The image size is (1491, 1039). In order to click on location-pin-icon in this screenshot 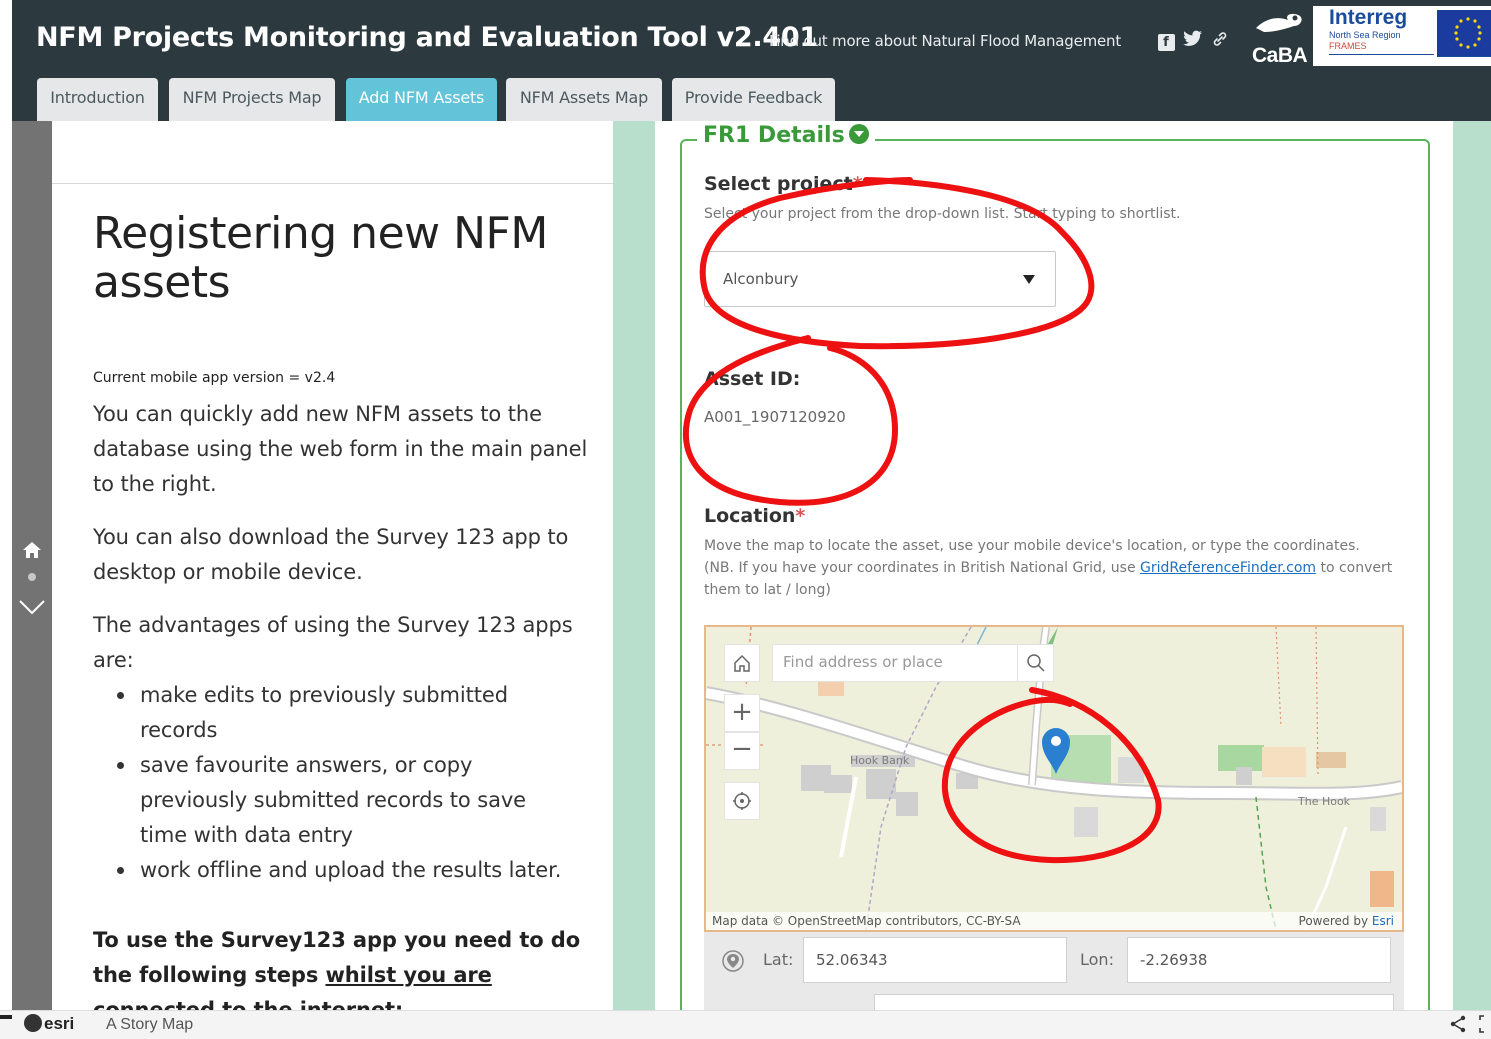, I will do `click(1056, 750)`.